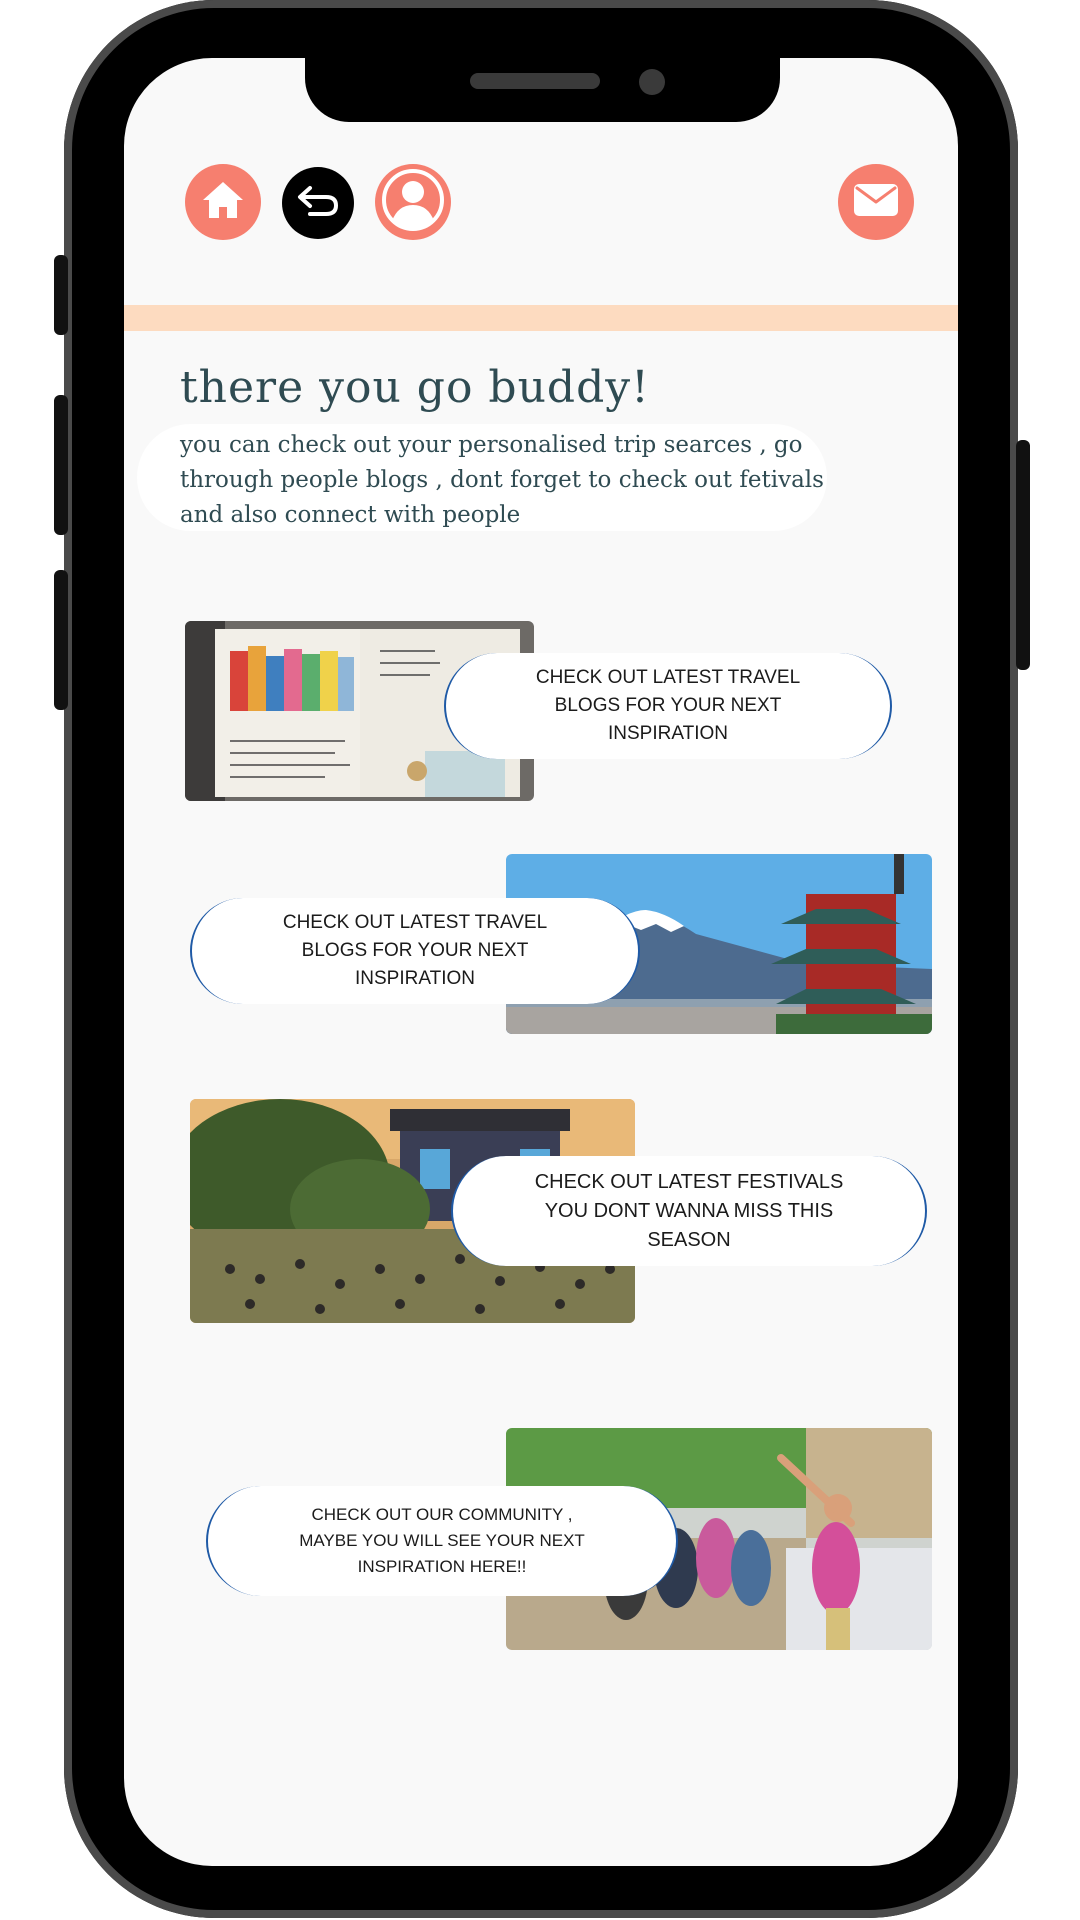 Image resolution: width=1080 pixels, height=1920 pixels. Describe the element at coordinates (541, 318) in the screenshot. I see `header-divider-band` at that location.